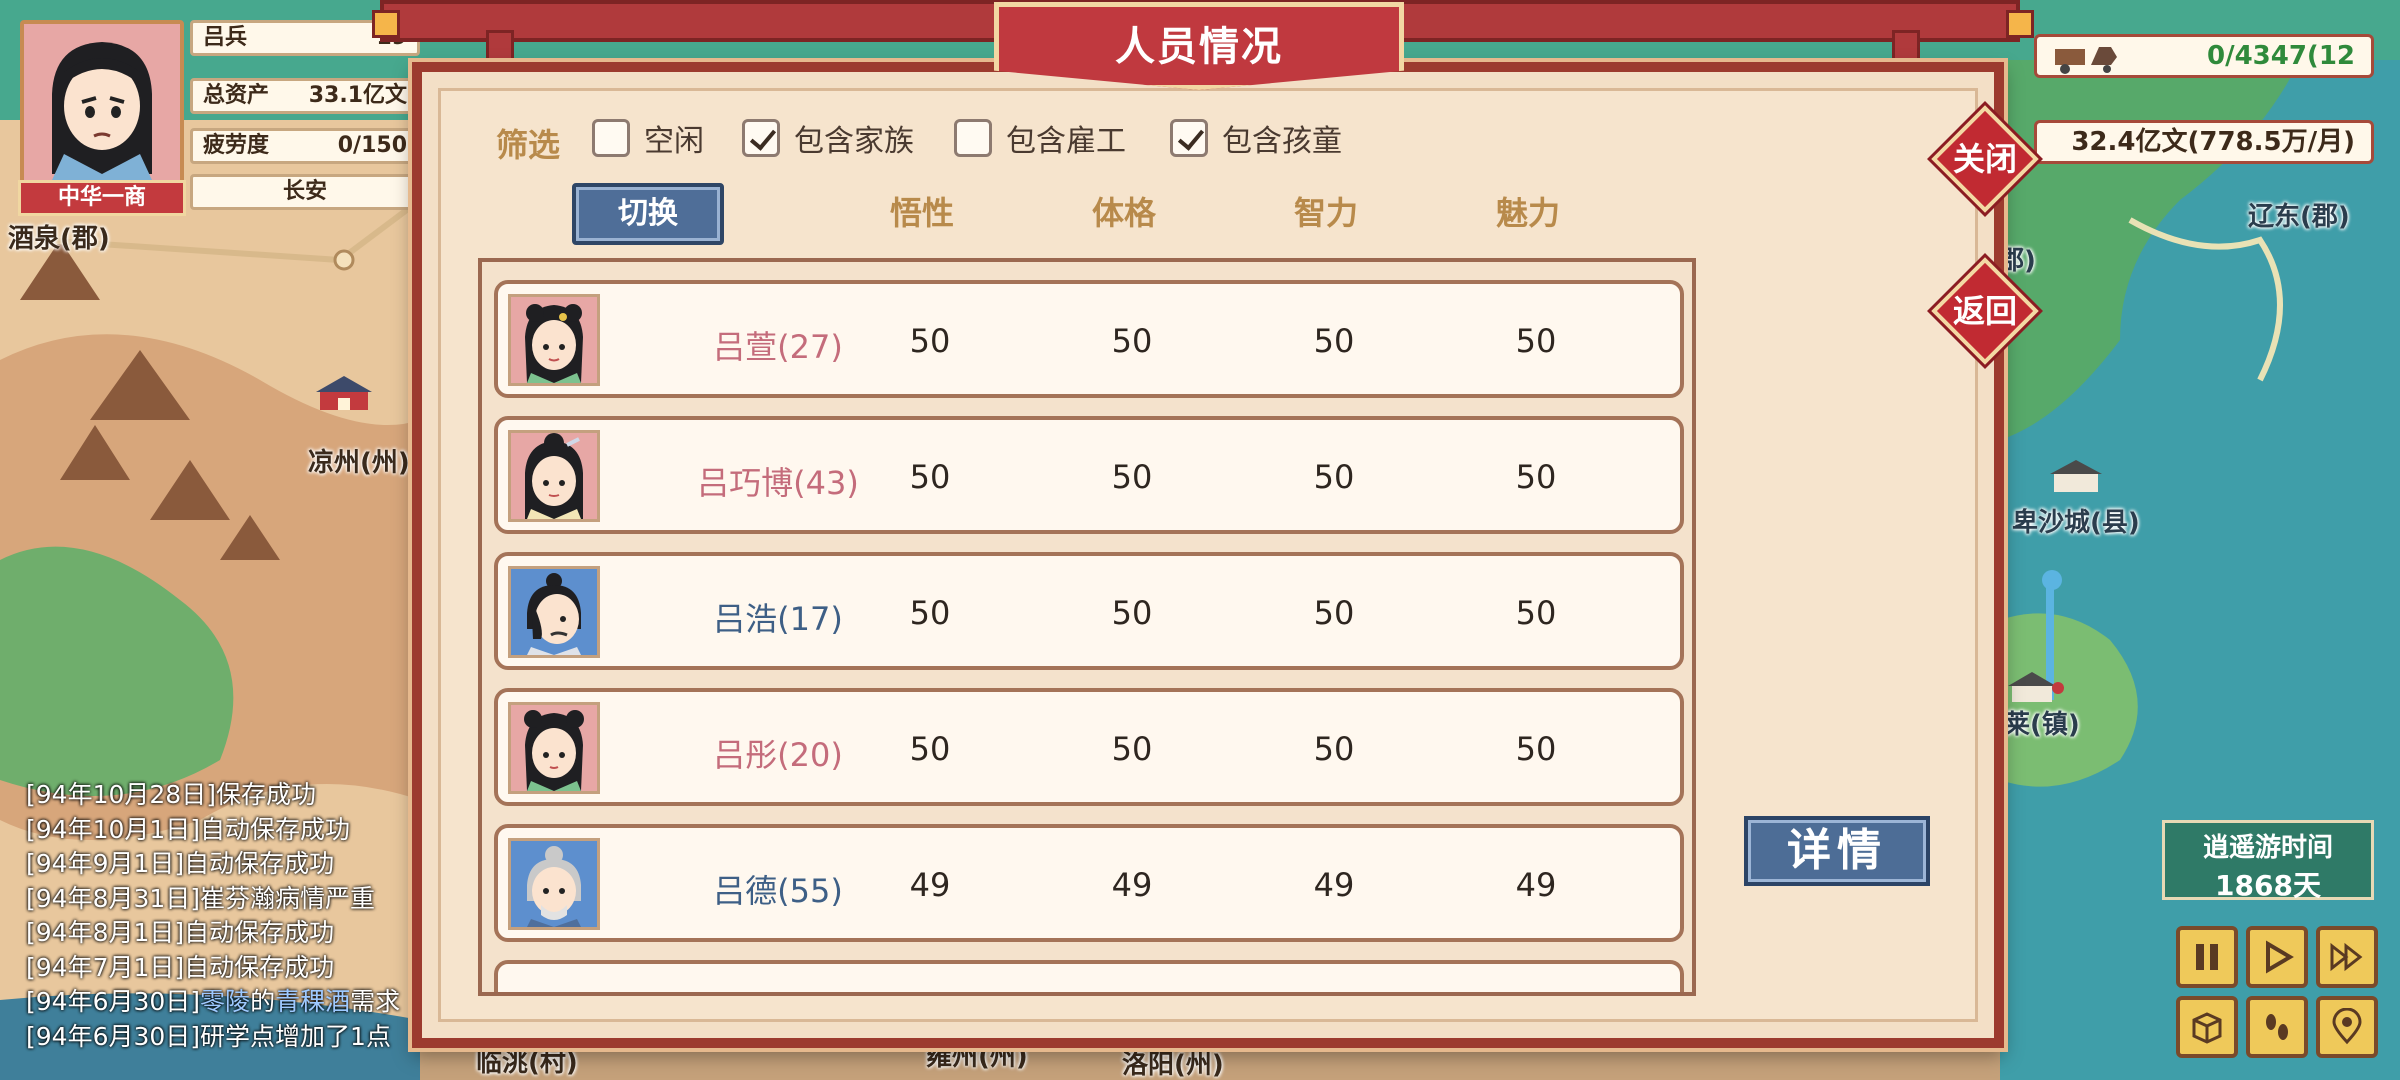  I want to click on personnel-name: 吕浩(17), so click(778, 619).